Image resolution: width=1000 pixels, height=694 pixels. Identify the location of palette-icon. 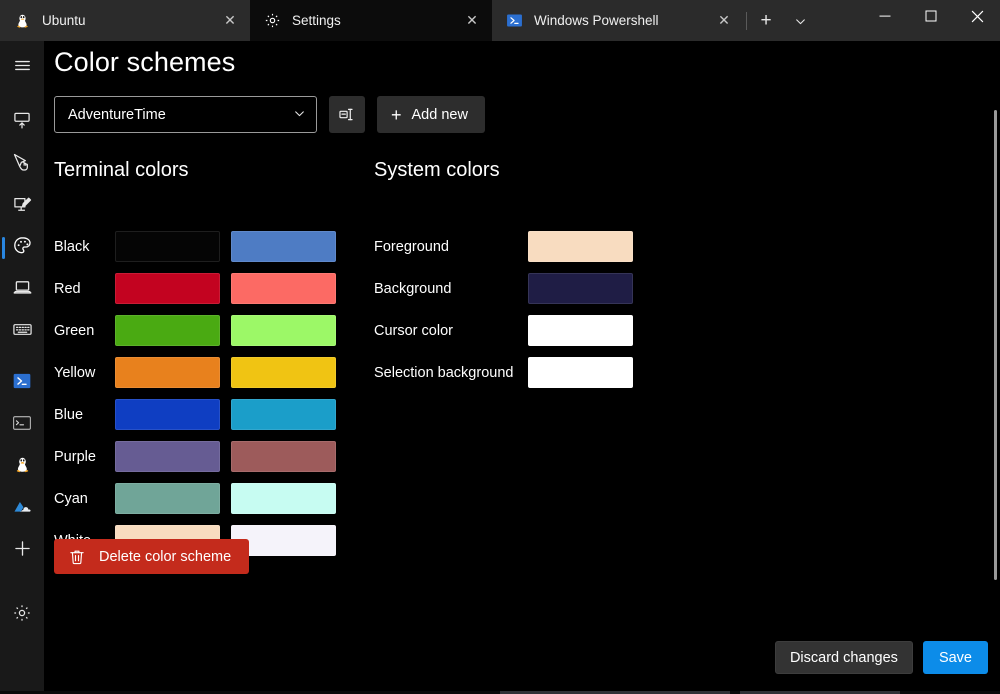
(22, 248).